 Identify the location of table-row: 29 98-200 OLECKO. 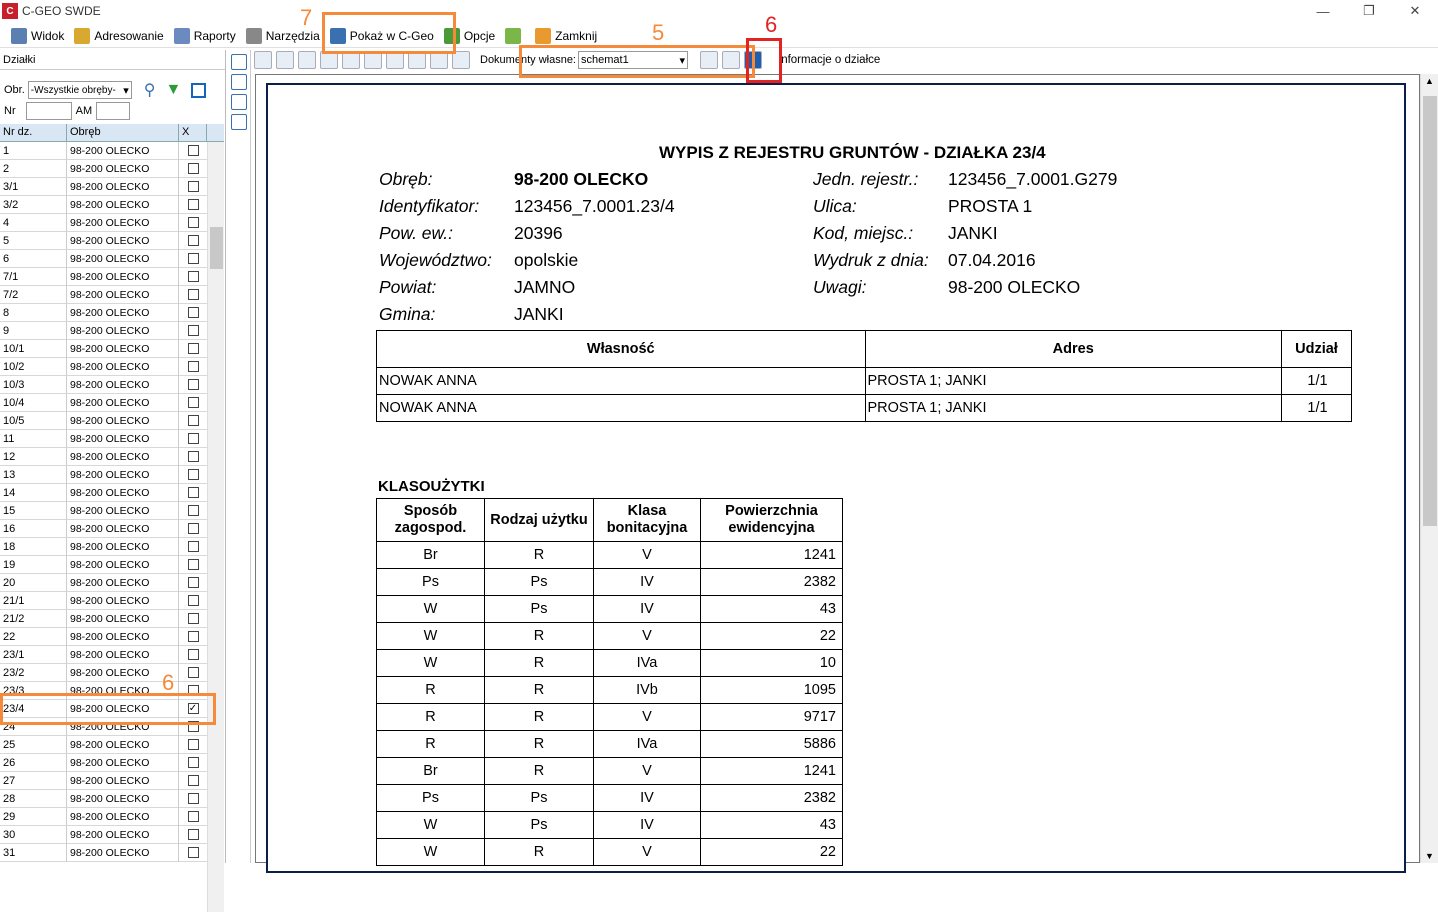
(103, 816).